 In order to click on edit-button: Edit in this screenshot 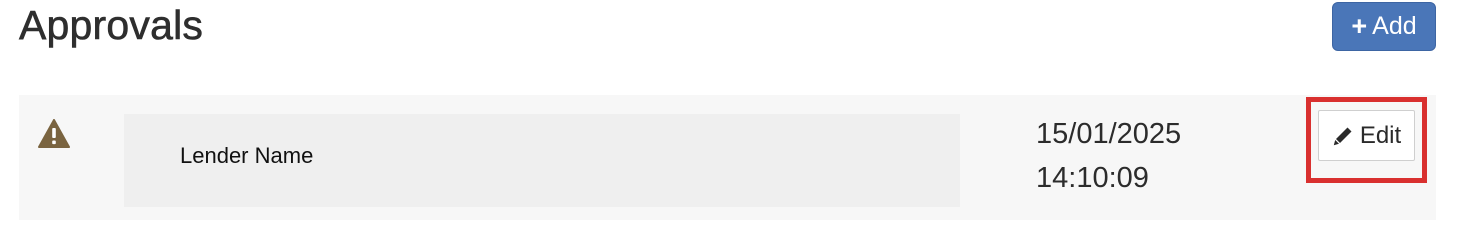, I will do `click(1366, 135)`.